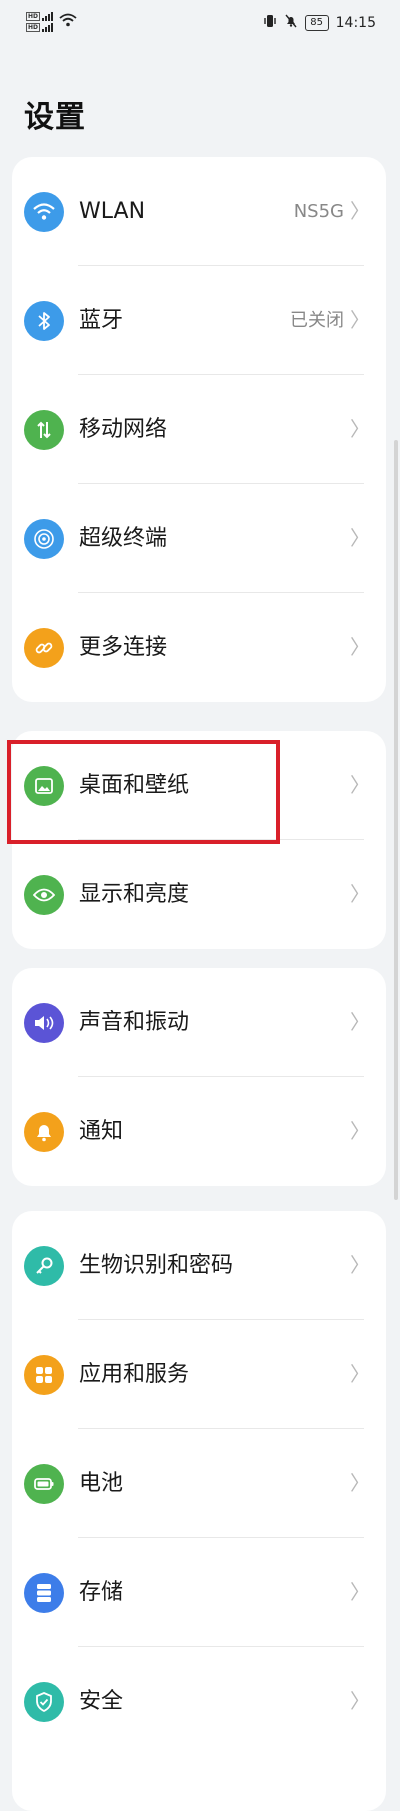 This screenshot has width=400, height=1811. I want to click on settings-item-label: 生物识别和密码, so click(156, 1265).